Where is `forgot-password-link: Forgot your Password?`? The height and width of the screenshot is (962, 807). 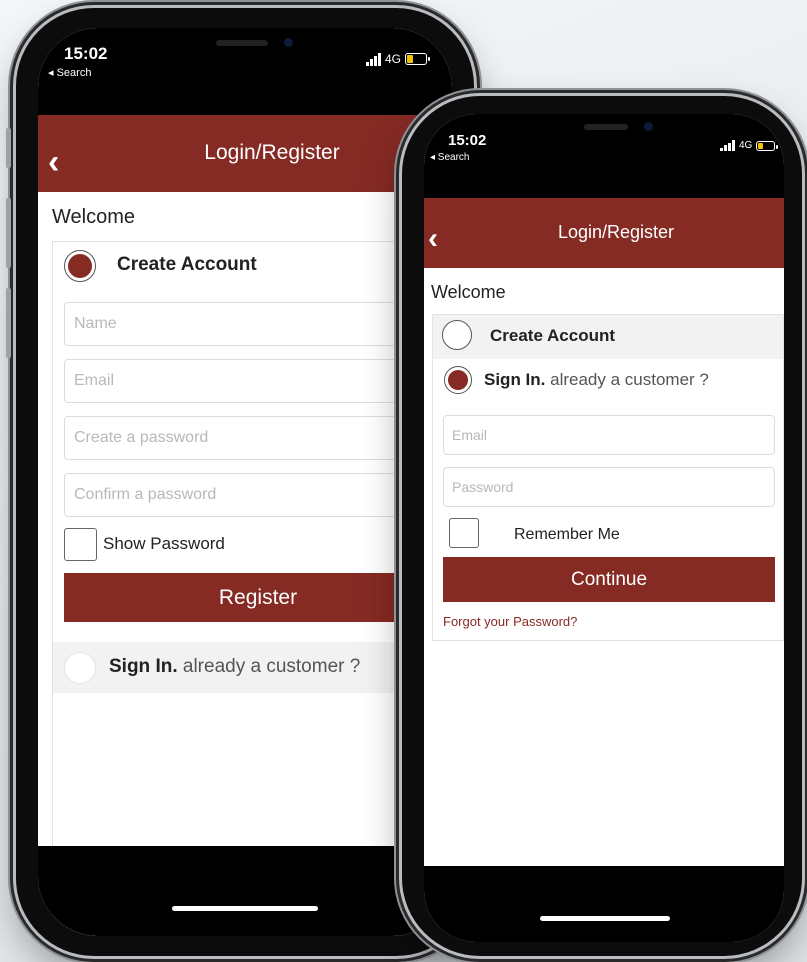 forgot-password-link: Forgot your Password? is located at coordinates (510, 621).